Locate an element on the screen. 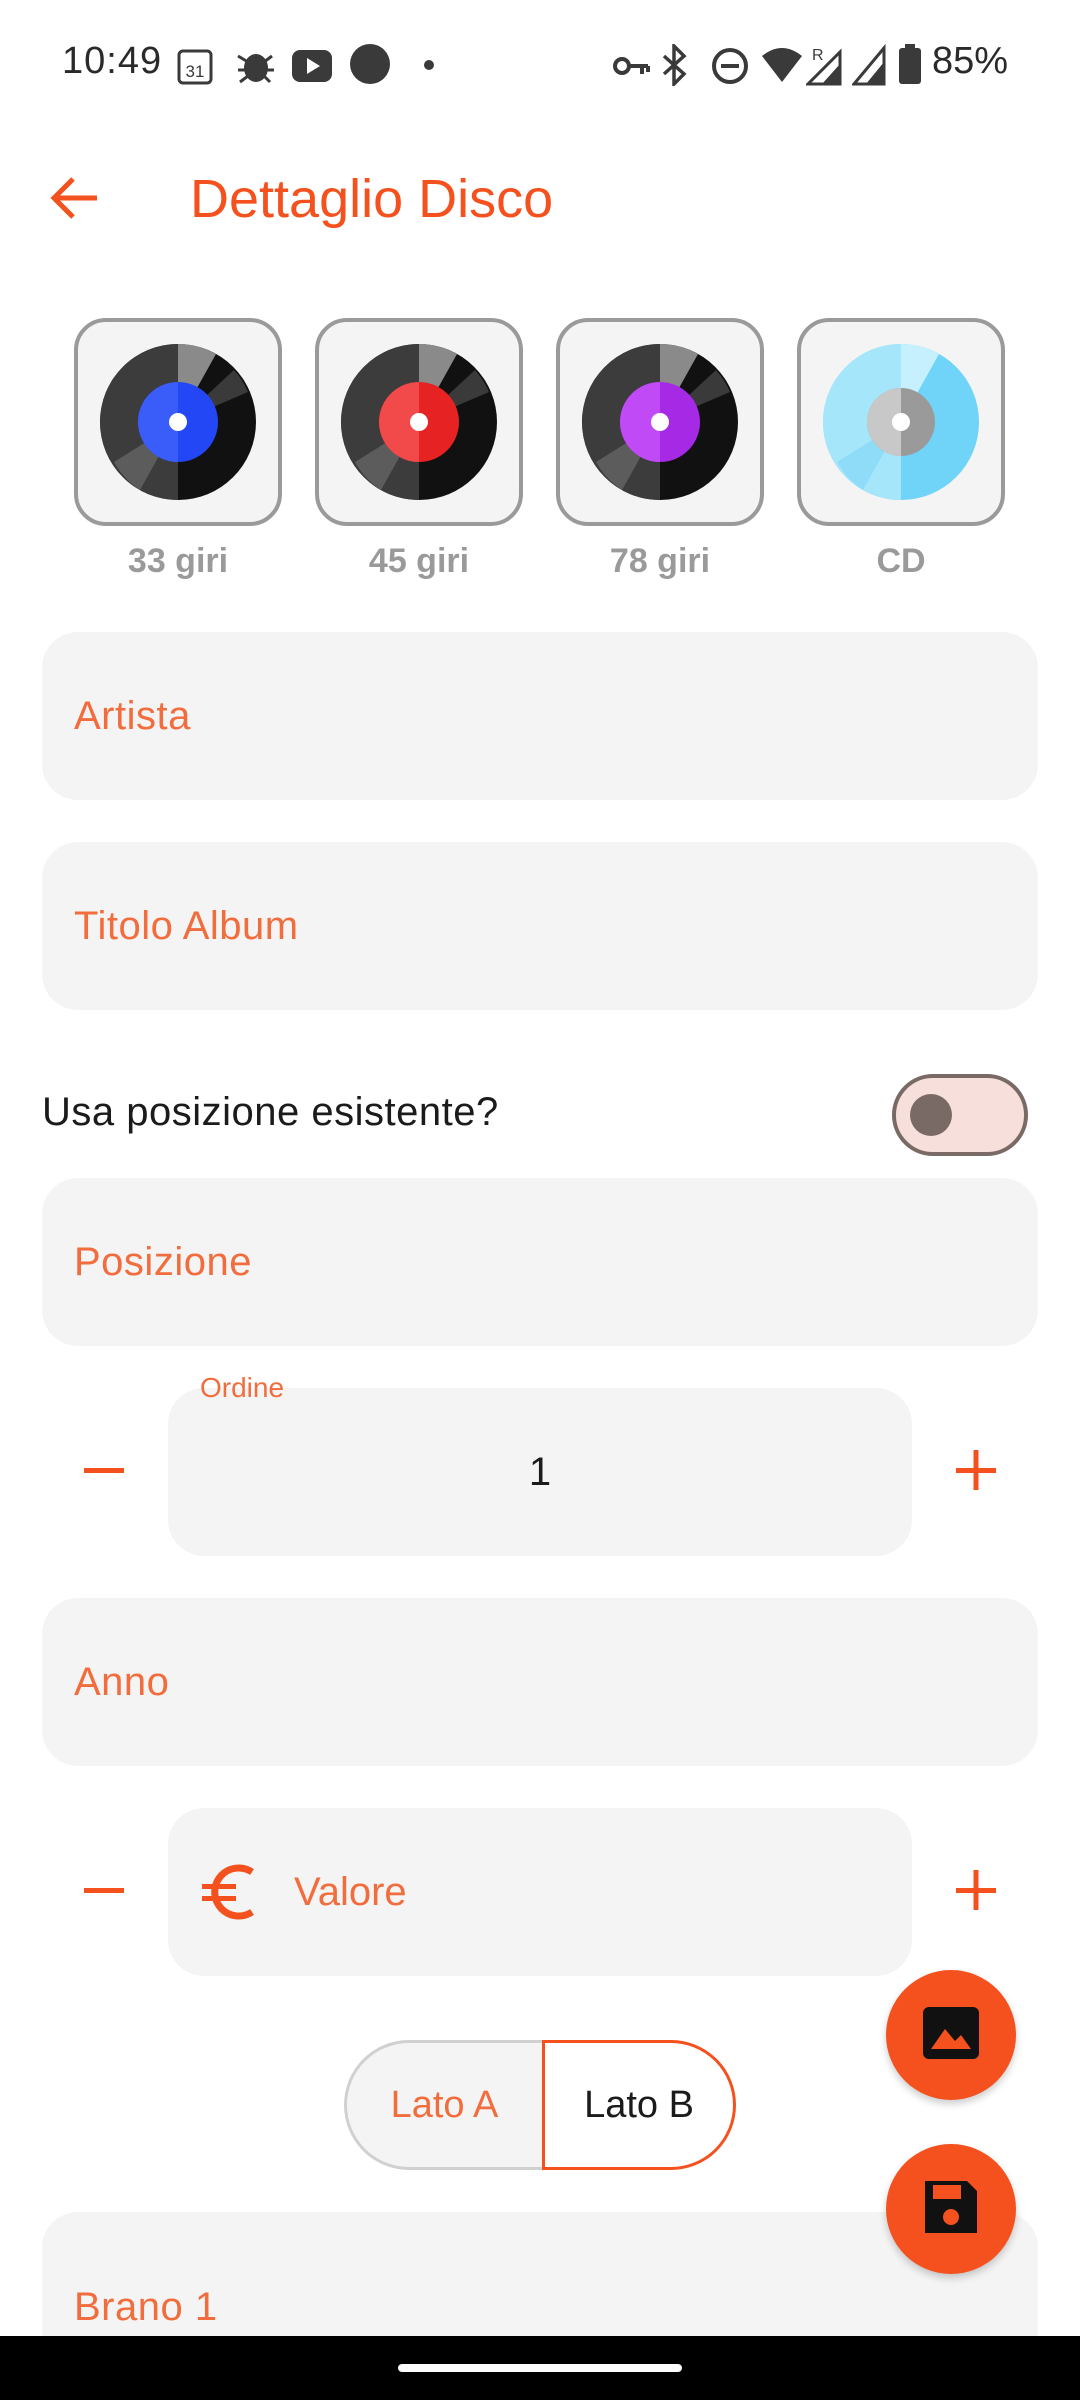  format-33-label: 33 giri is located at coordinates (178, 561).